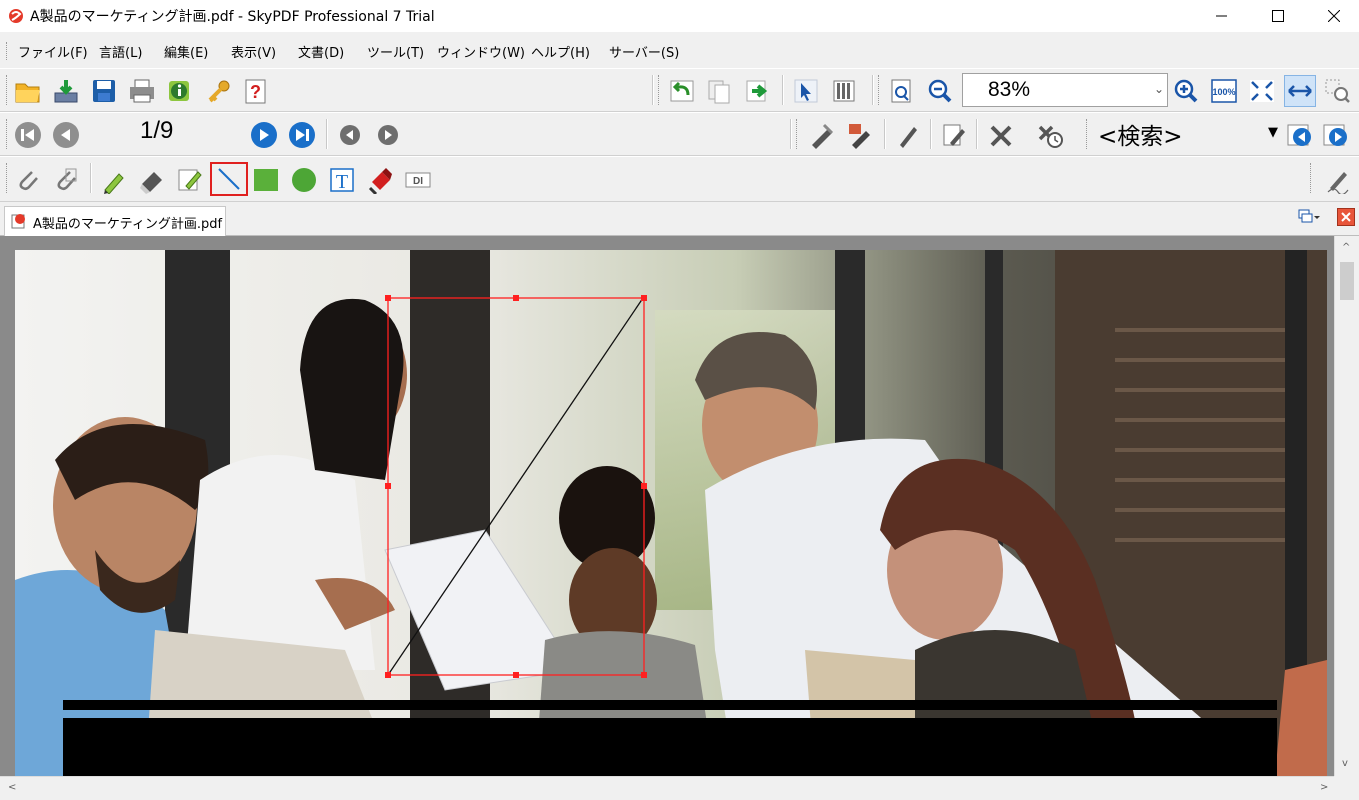 The width and height of the screenshot is (1359, 800). I want to click on signature-button, so click(1338, 180).